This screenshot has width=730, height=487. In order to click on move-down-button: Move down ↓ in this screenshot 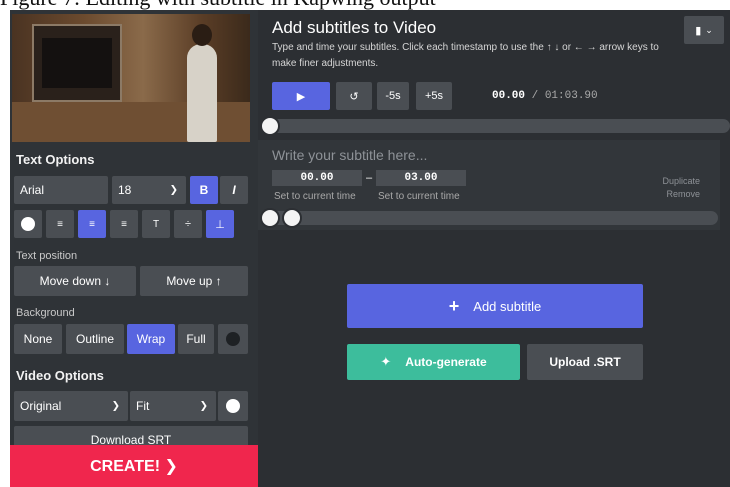, I will do `click(75, 281)`.